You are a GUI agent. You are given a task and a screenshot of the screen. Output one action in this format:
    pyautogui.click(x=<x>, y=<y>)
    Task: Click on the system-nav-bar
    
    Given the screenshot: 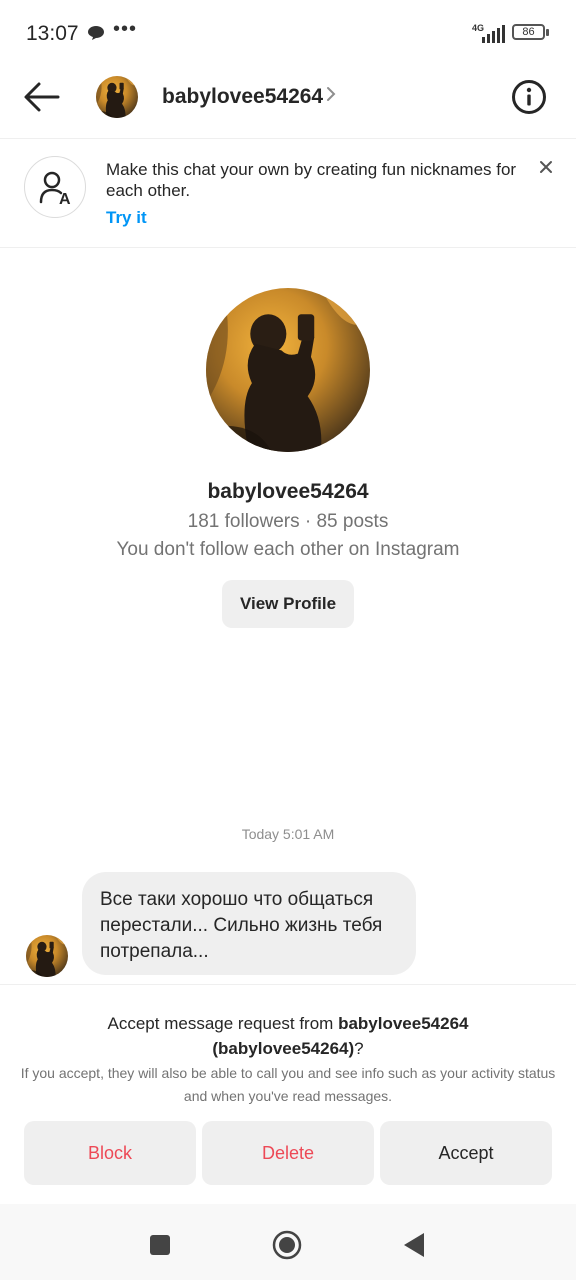 What is the action you would take?
    pyautogui.click(x=288, y=1242)
    